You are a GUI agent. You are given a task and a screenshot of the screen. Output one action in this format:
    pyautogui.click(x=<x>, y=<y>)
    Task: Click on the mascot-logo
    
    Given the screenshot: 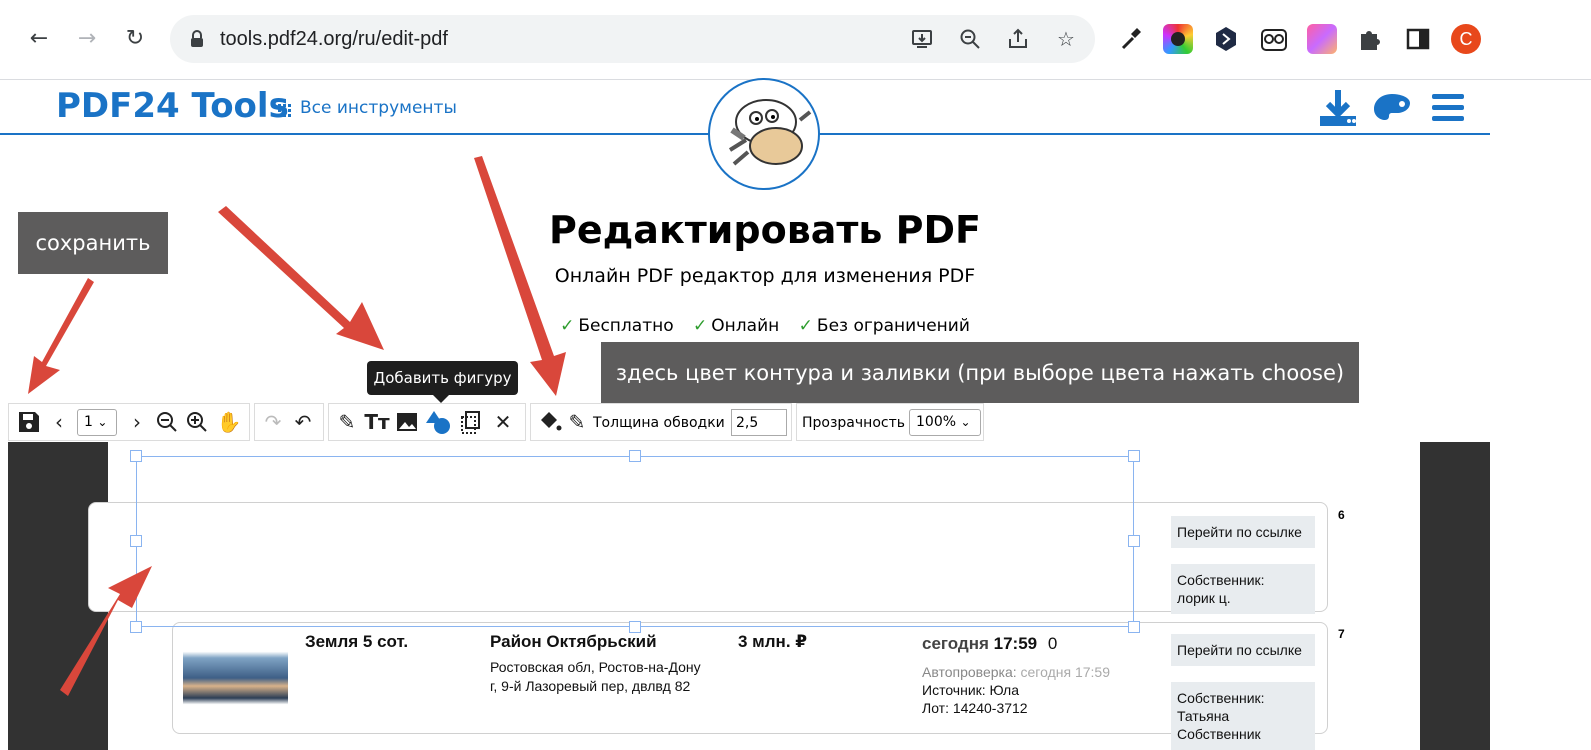 What is the action you would take?
    pyautogui.click(x=764, y=134)
    